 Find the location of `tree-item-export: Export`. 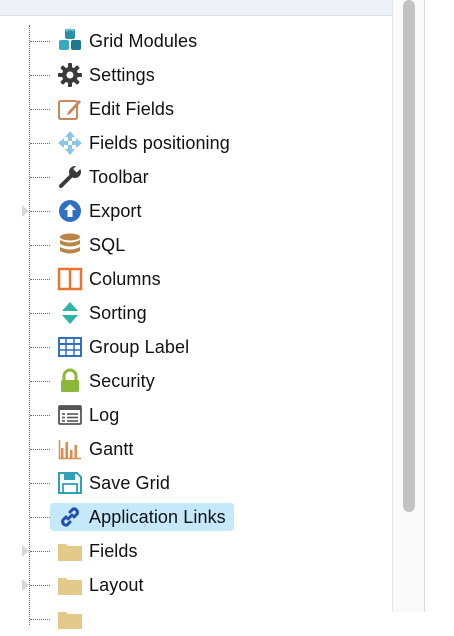

tree-item-export: Export is located at coordinates (100, 211).